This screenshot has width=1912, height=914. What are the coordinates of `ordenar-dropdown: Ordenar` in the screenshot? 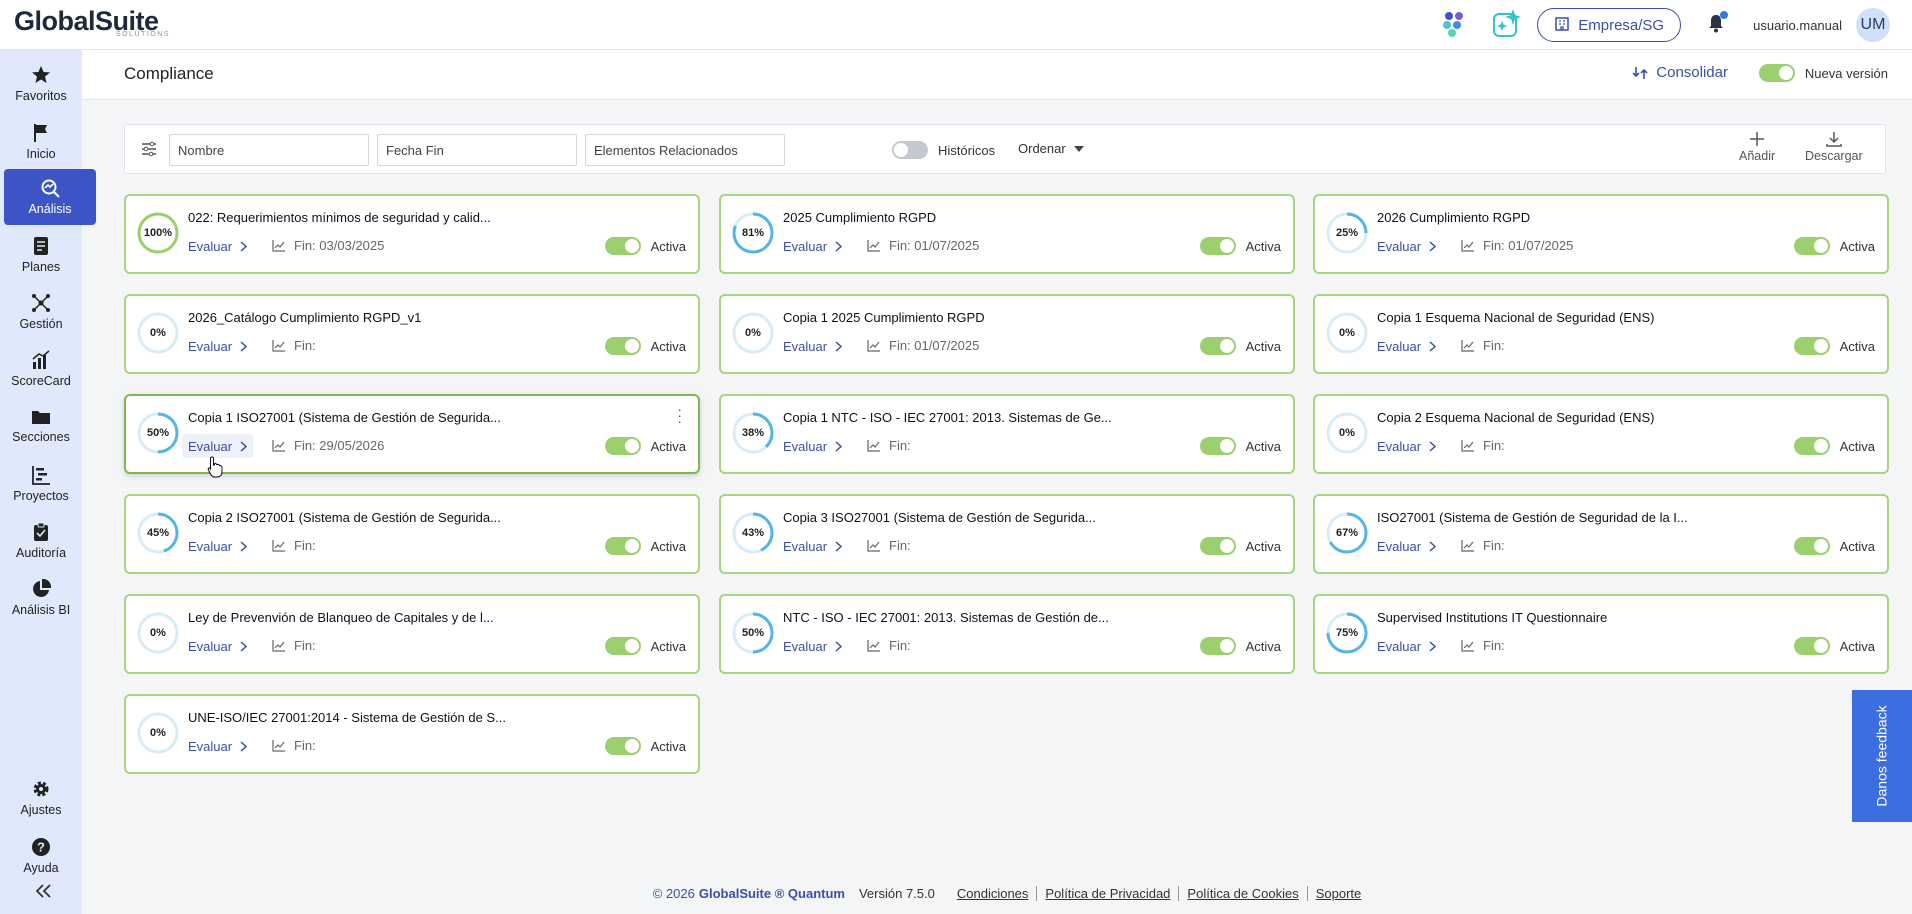 It's located at (1051, 148).